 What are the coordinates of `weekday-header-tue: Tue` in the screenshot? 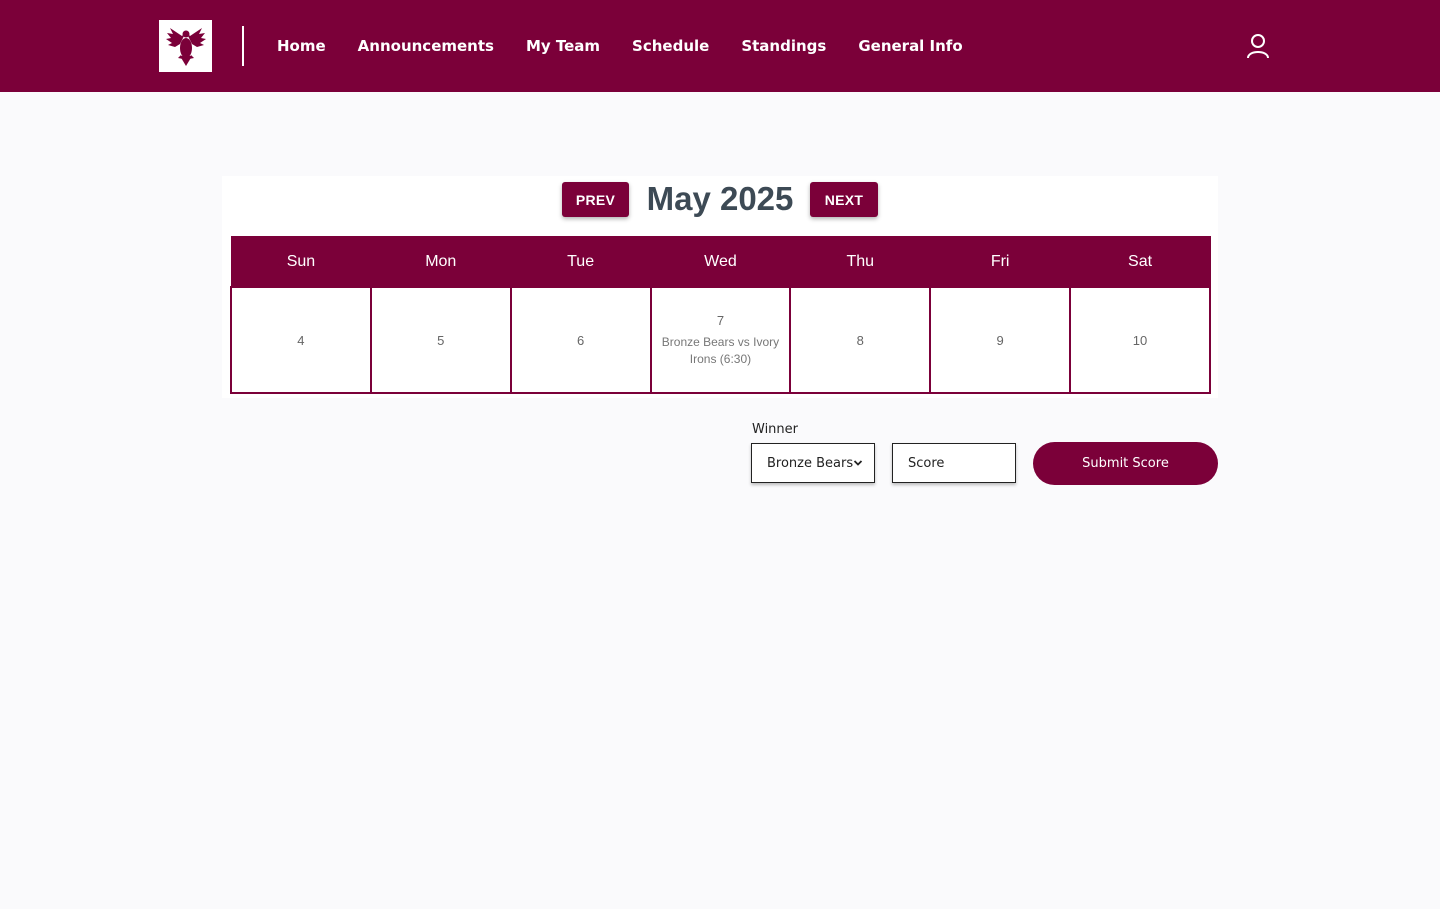 It's located at (581, 262).